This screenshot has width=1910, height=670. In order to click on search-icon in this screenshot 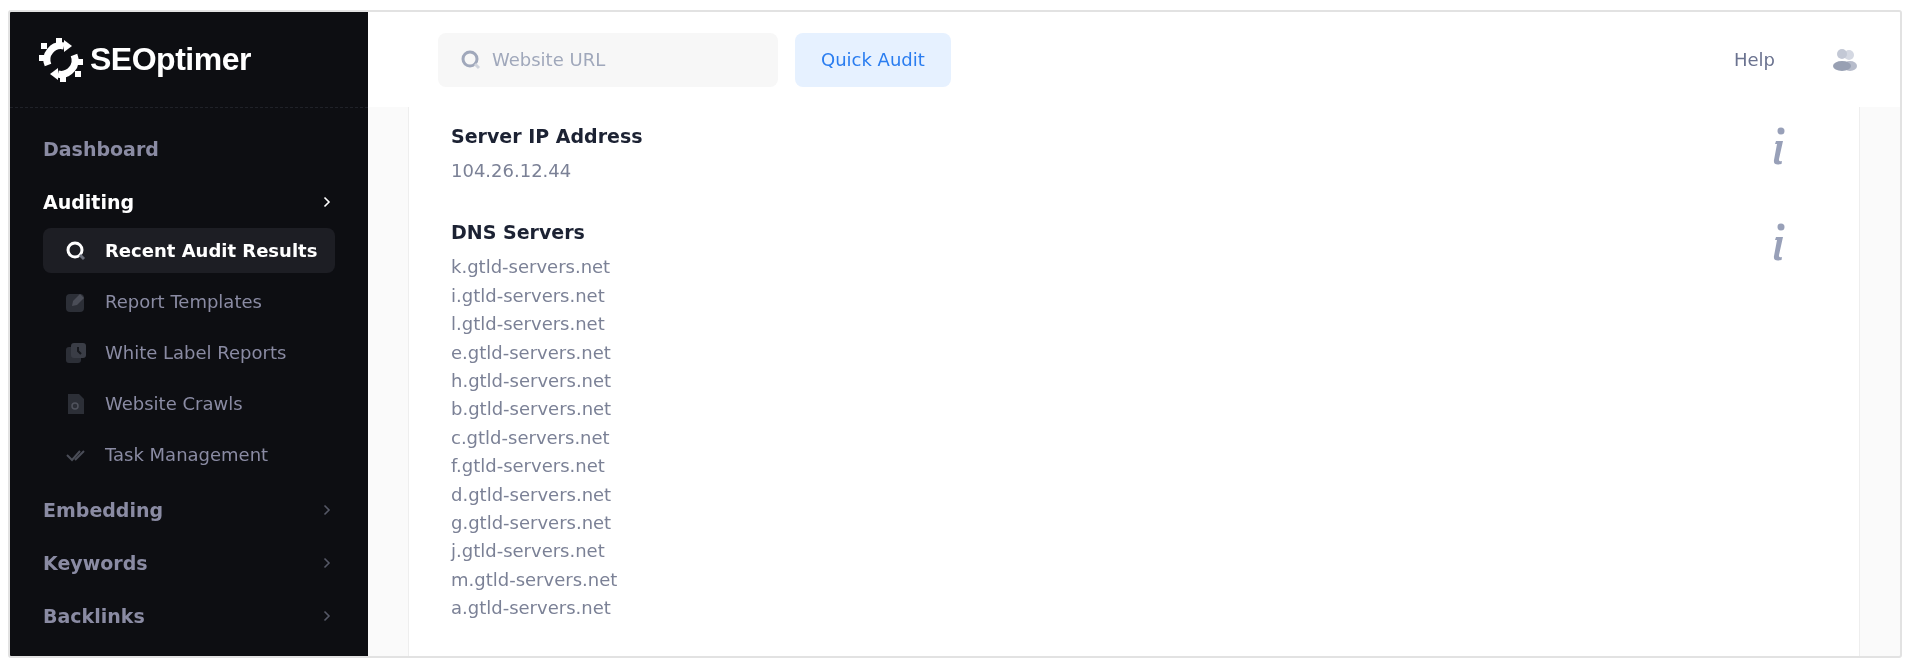, I will do `click(76, 250)`.